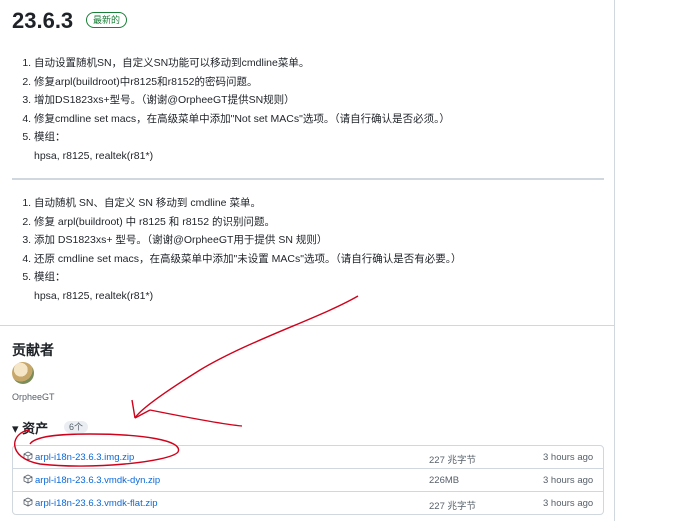 Image resolution: width=680 pixels, height=521 pixels. Describe the element at coordinates (30, 427) in the screenshot. I see `assets-toggle: ▾ 资产` at that location.